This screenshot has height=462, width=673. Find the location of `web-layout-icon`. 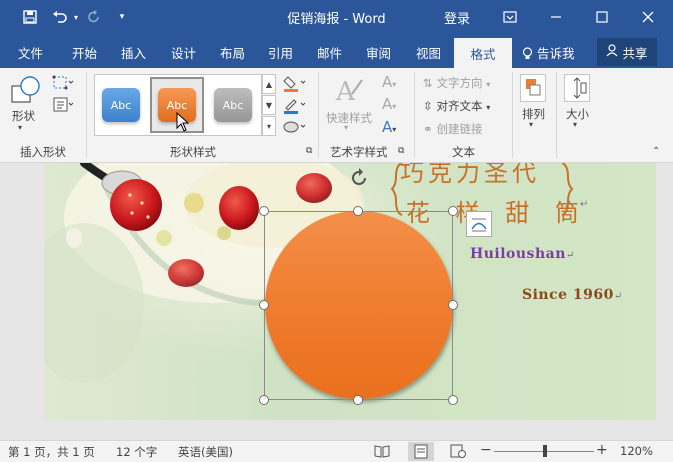

web-layout-icon is located at coordinates (458, 451).